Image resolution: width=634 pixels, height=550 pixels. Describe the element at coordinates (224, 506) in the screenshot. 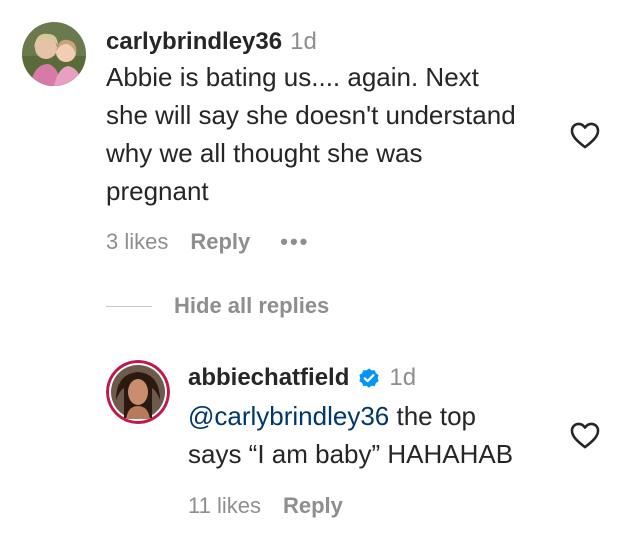

I see `reply-likes: 11 likes` at that location.